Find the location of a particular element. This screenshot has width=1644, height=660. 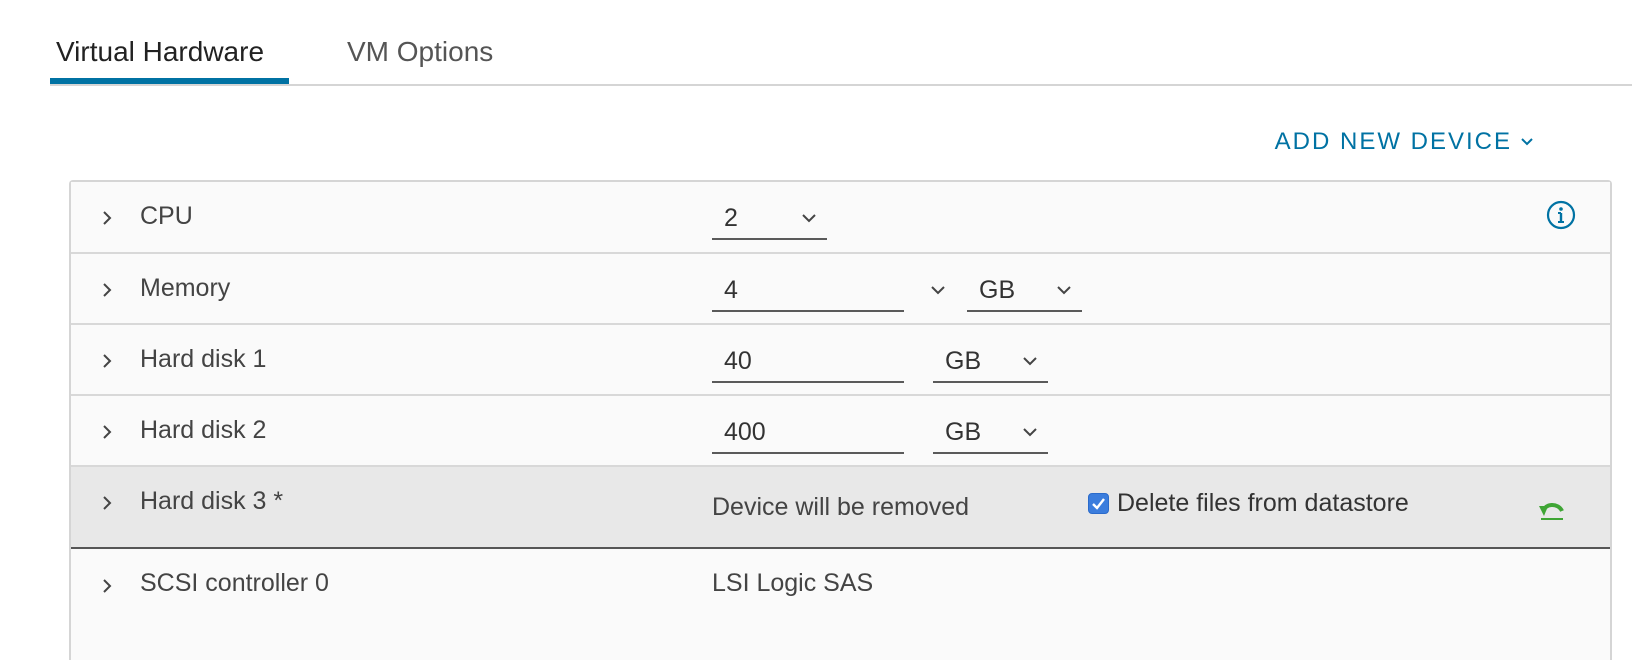

device-row-cpu: CPU 2 is located at coordinates (840, 218).